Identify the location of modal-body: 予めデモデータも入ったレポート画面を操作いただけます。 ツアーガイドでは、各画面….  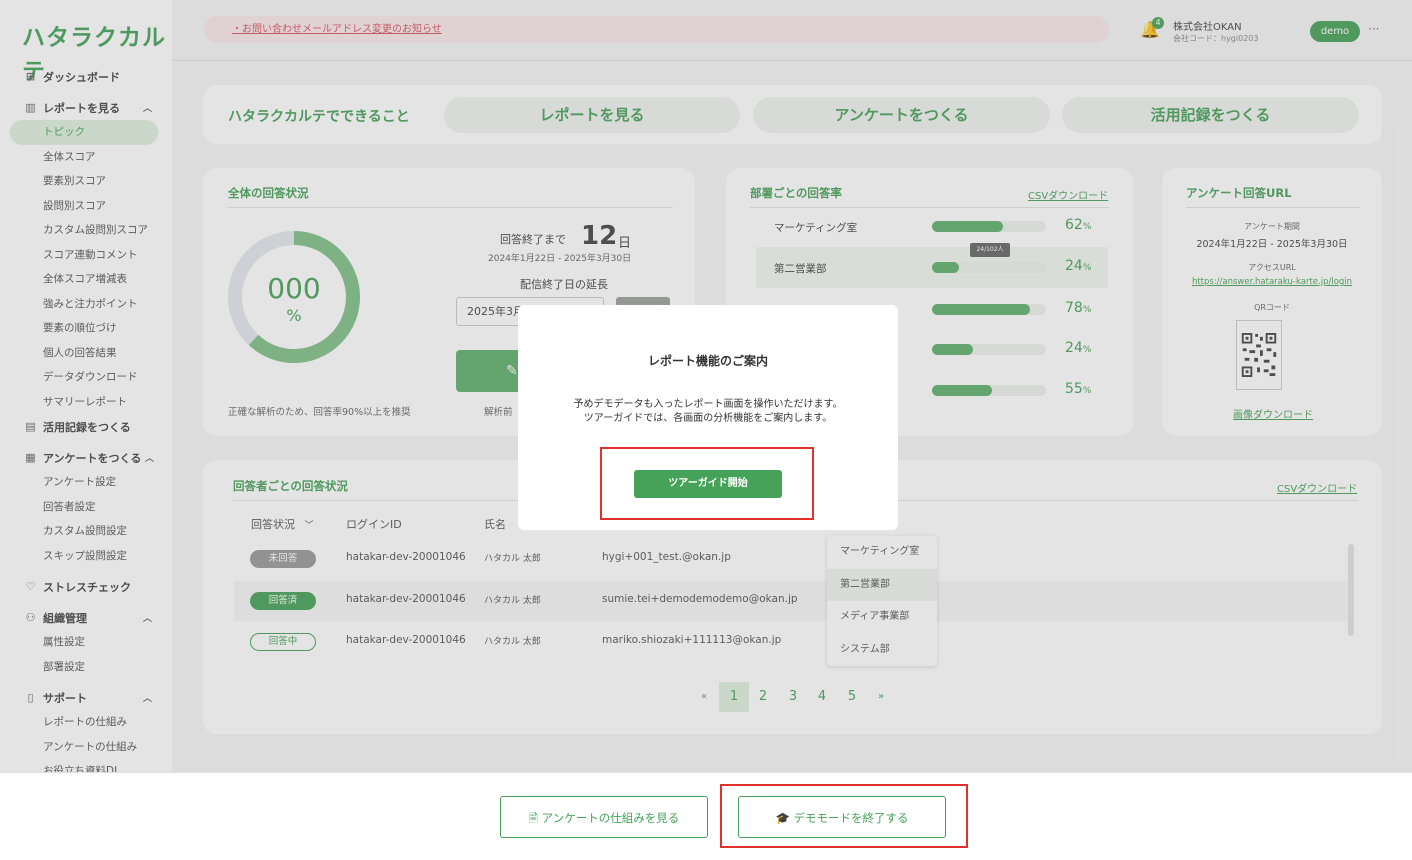
(708, 412).